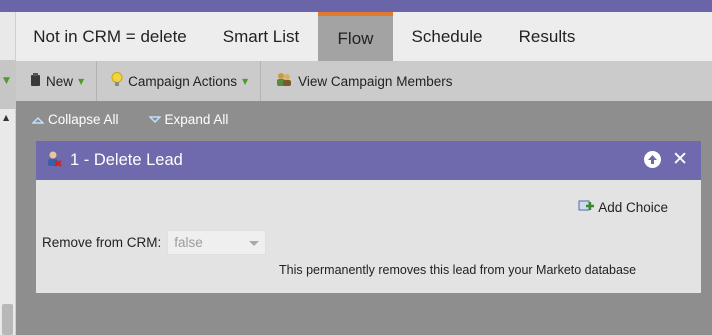  What do you see at coordinates (261, 36) in the screenshot?
I see `tab-smart-list: Smart List` at bounding box center [261, 36].